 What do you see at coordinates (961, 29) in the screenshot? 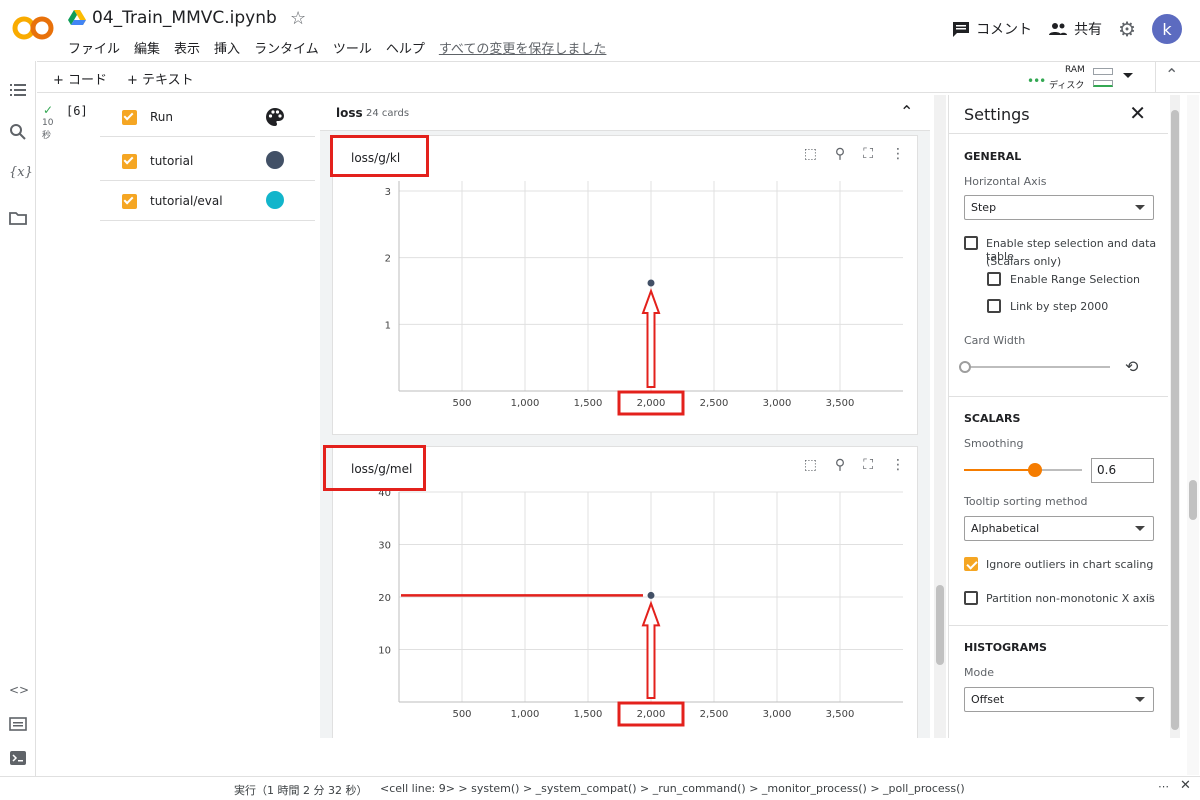
I see `comment-icon` at bounding box center [961, 29].